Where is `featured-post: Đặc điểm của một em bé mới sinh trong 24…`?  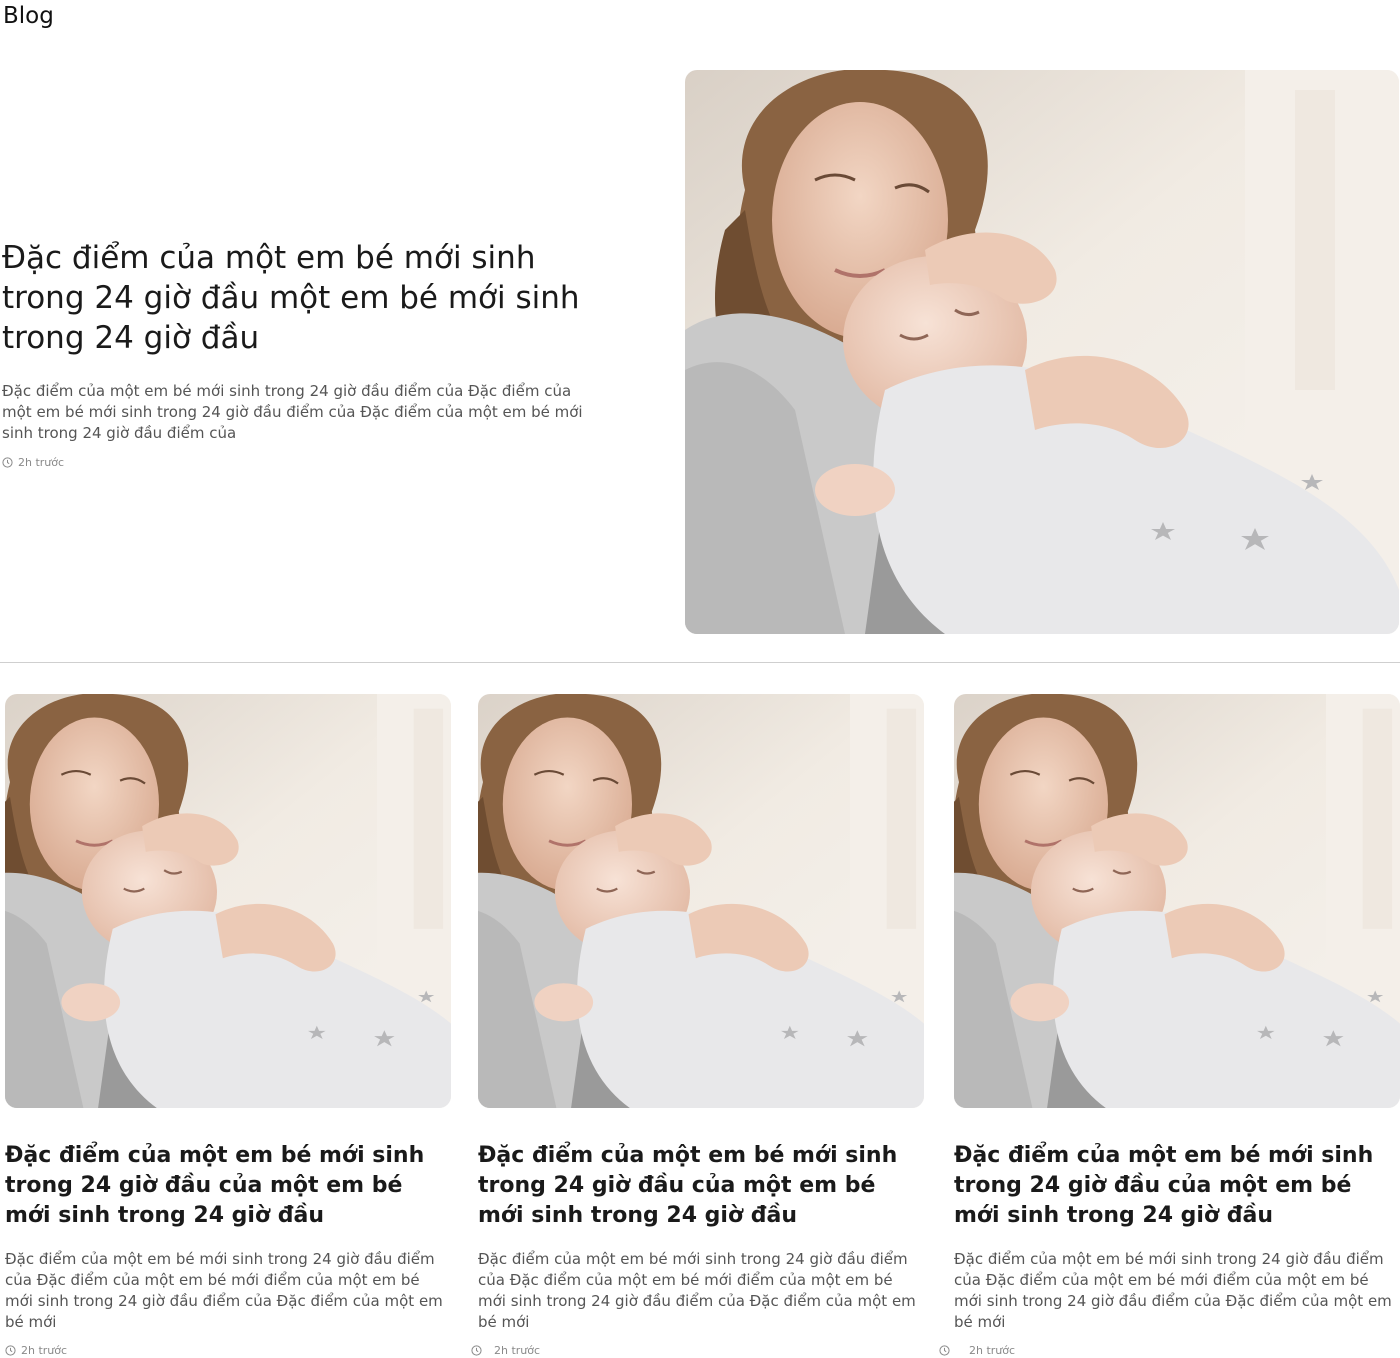 featured-post: Đặc điểm của một em bé mới sinh trong 24… is located at coordinates (302, 353).